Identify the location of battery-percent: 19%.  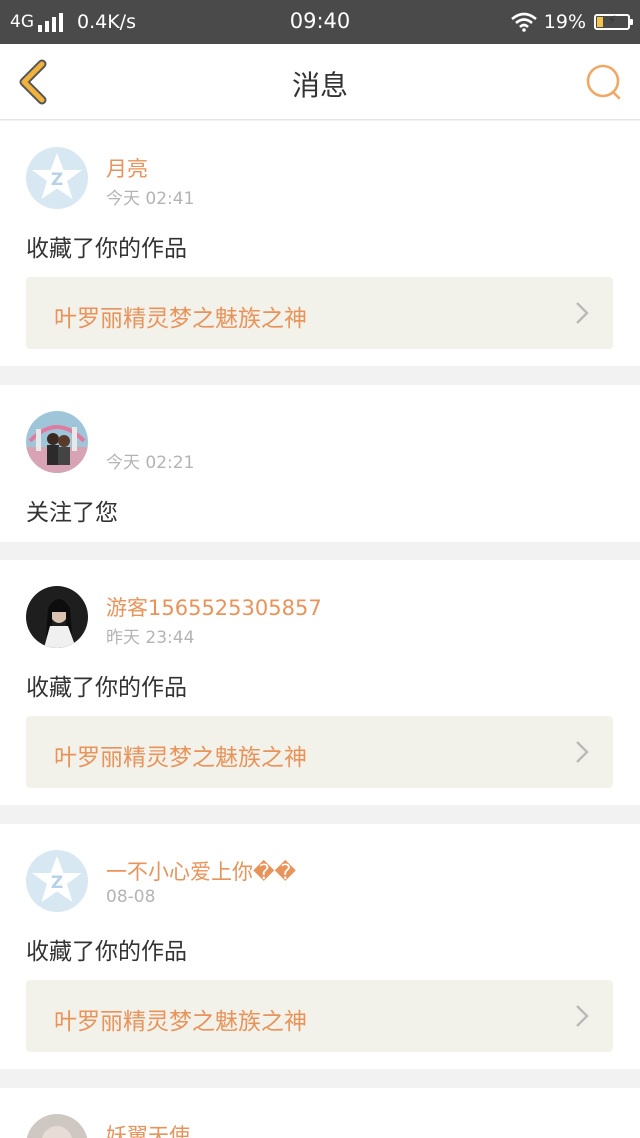
(564, 22).